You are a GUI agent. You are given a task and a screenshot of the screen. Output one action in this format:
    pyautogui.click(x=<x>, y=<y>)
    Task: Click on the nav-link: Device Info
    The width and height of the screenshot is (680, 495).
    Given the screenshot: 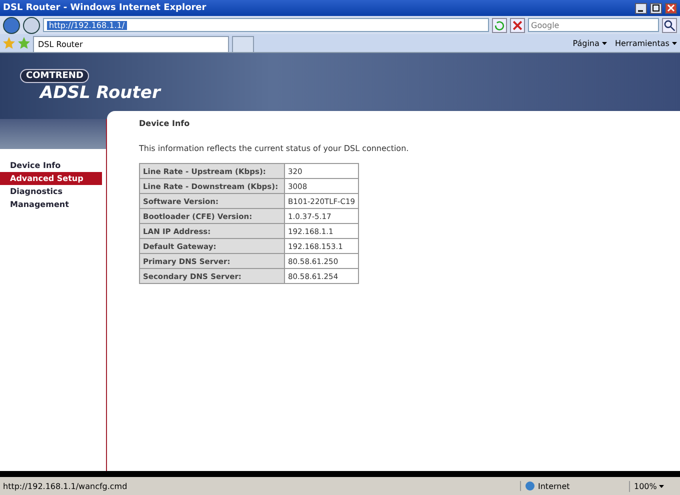 What is the action you would take?
    pyautogui.click(x=51, y=165)
    